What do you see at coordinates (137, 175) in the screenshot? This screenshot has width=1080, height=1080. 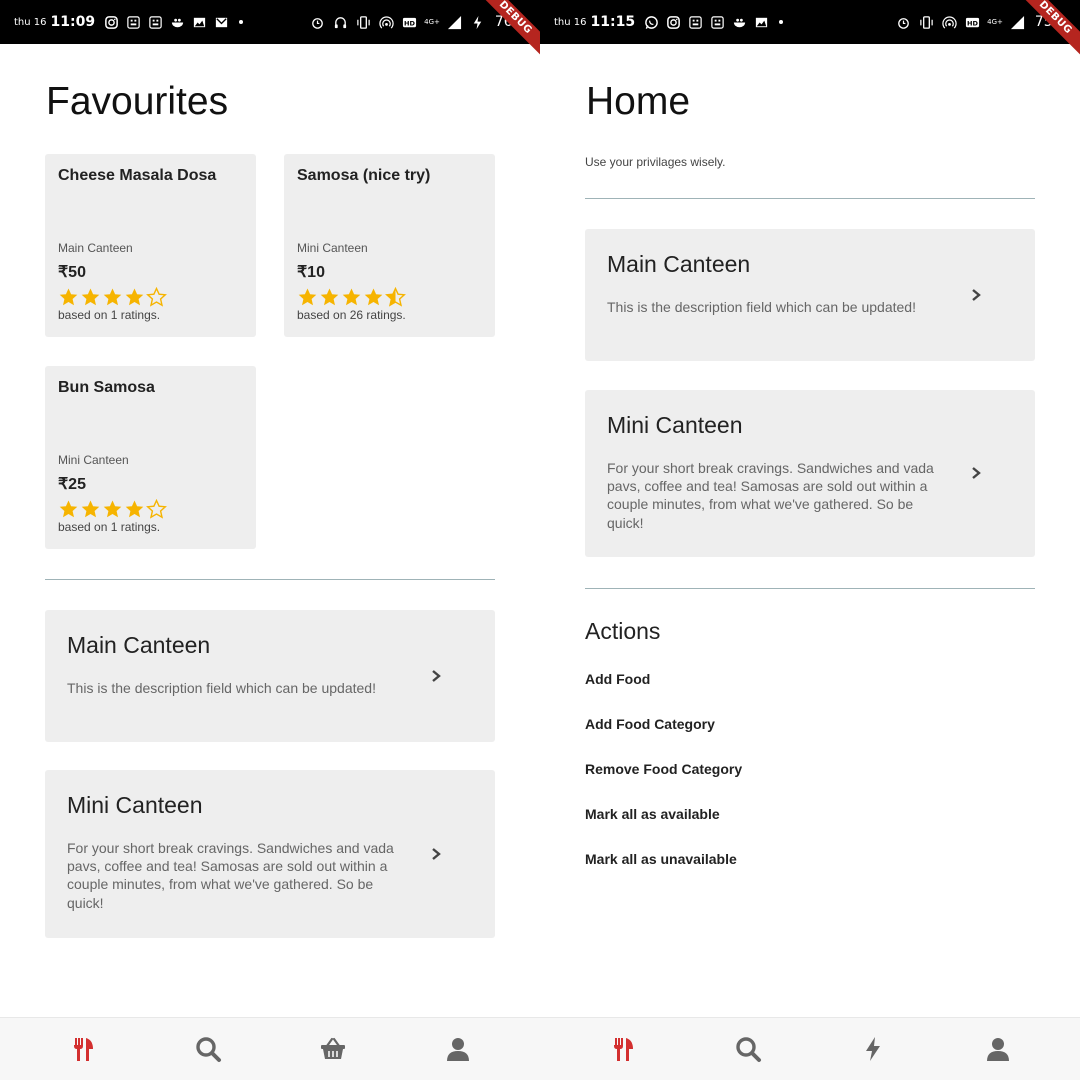 I see `food-name: Cheese Masala Dosa` at bounding box center [137, 175].